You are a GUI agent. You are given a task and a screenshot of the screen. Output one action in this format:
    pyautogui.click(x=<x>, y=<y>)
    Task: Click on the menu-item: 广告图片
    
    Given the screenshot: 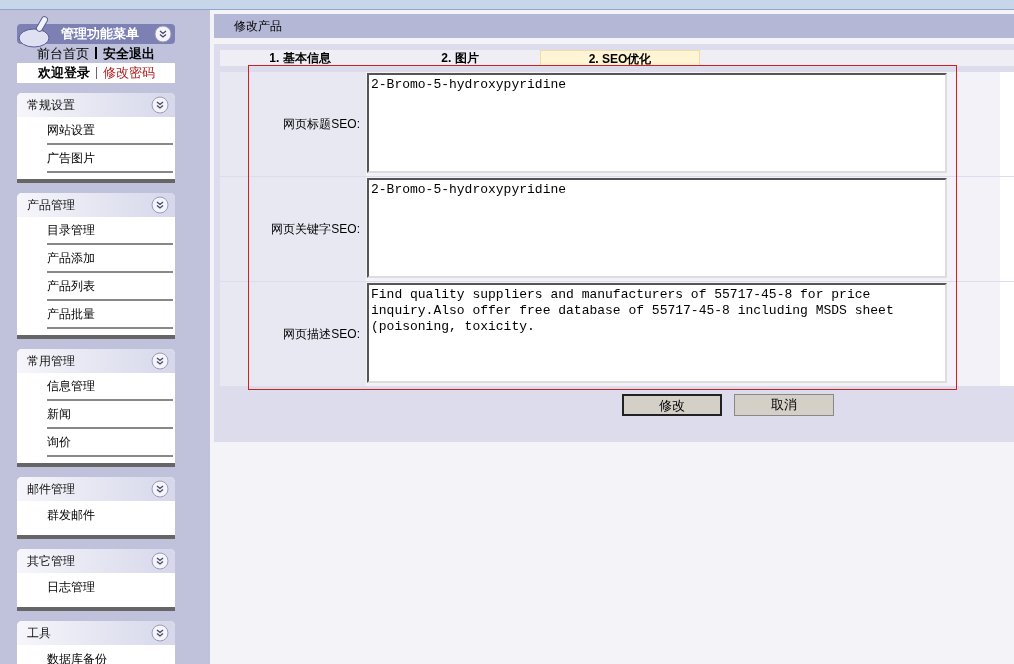 What is the action you would take?
    pyautogui.click(x=71, y=157)
    